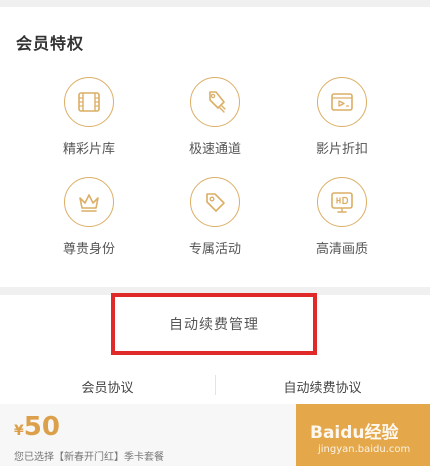 The width and height of the screenshot is (430, 466). I want to click on privilege-item-fast-lane: 极速通道, so click(215, 117).